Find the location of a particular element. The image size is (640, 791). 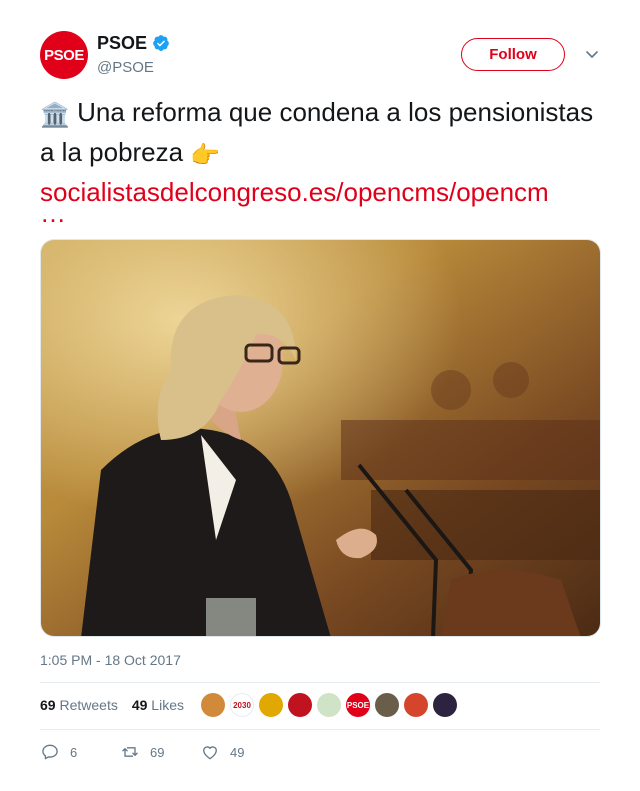

reply-action: 6 is located at coordinates (58, 752).